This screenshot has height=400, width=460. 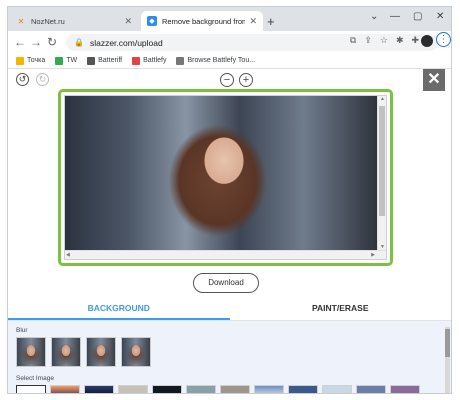 What do you see at coordinates (368, 40) in the screenshot?
I see `share-icon: ⇪` at bounding box center [368, 40].